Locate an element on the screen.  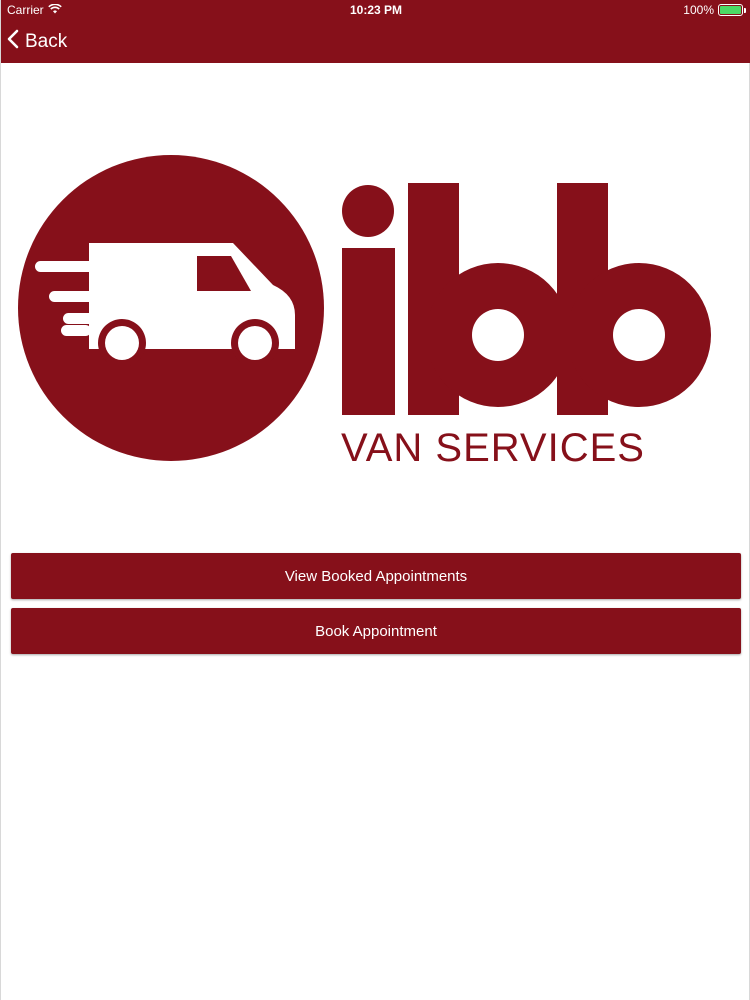
status-bar: Carrier 10:23 PM 100% is located at coordinates (375, 10).